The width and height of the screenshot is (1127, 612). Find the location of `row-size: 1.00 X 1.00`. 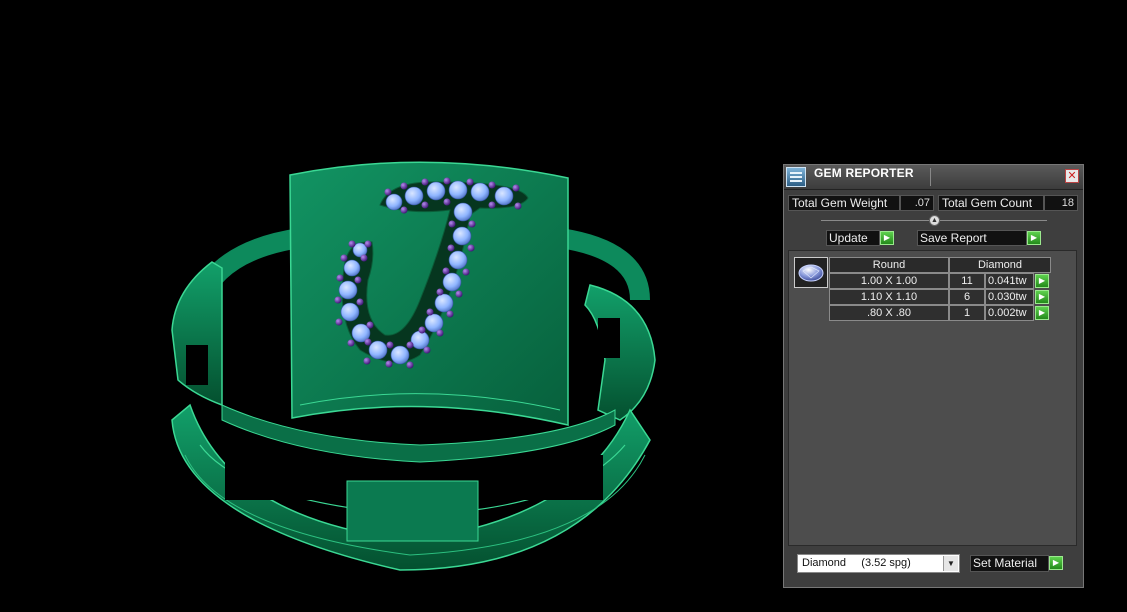

row-size: 1.00 X 1.00 is located at coordinates (889, 281).